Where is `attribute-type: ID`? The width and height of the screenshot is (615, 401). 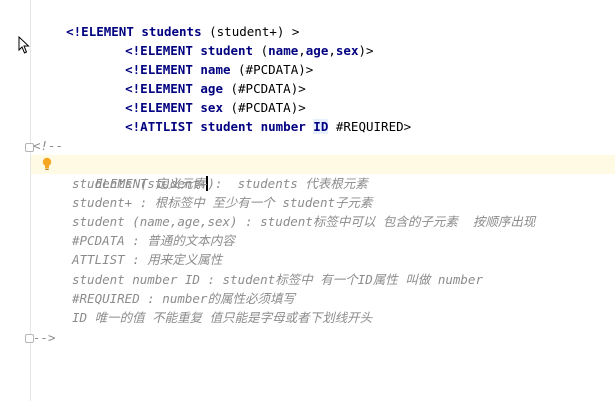
attribute-type: ID is located at coordinates (321, 126).